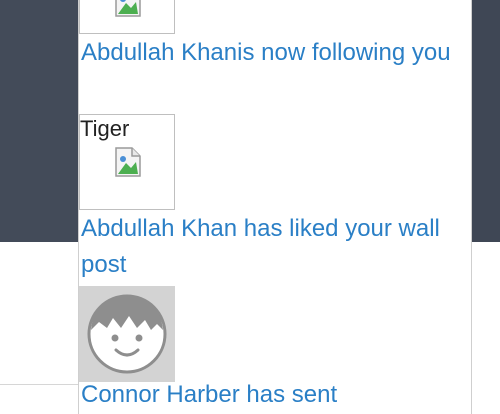 Image resolution: width=500 pixels, height=414 pixels. I want to click on thumbnail-caption: Tiger, so click(105, 128).